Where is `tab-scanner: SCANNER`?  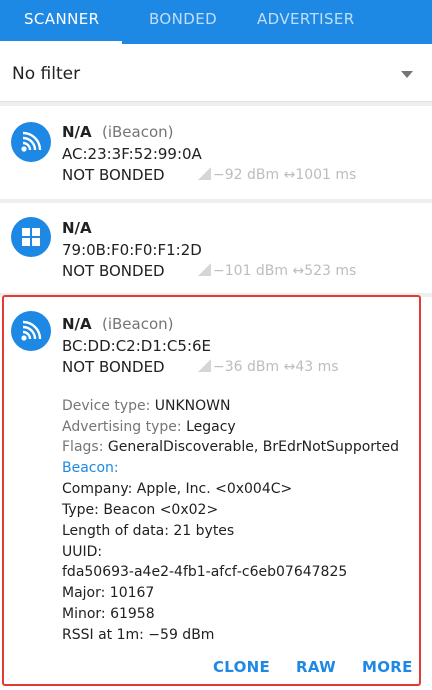
tab-scanner: SCANNER is located at coordinates (61, 22).